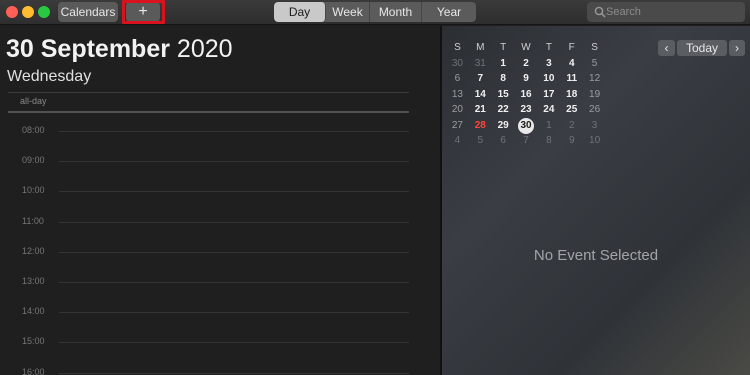 The image size is (750, 375). Describe the element at coordinates (548, 95) in the screenshot. I see `calendar-day: 17` at that location.